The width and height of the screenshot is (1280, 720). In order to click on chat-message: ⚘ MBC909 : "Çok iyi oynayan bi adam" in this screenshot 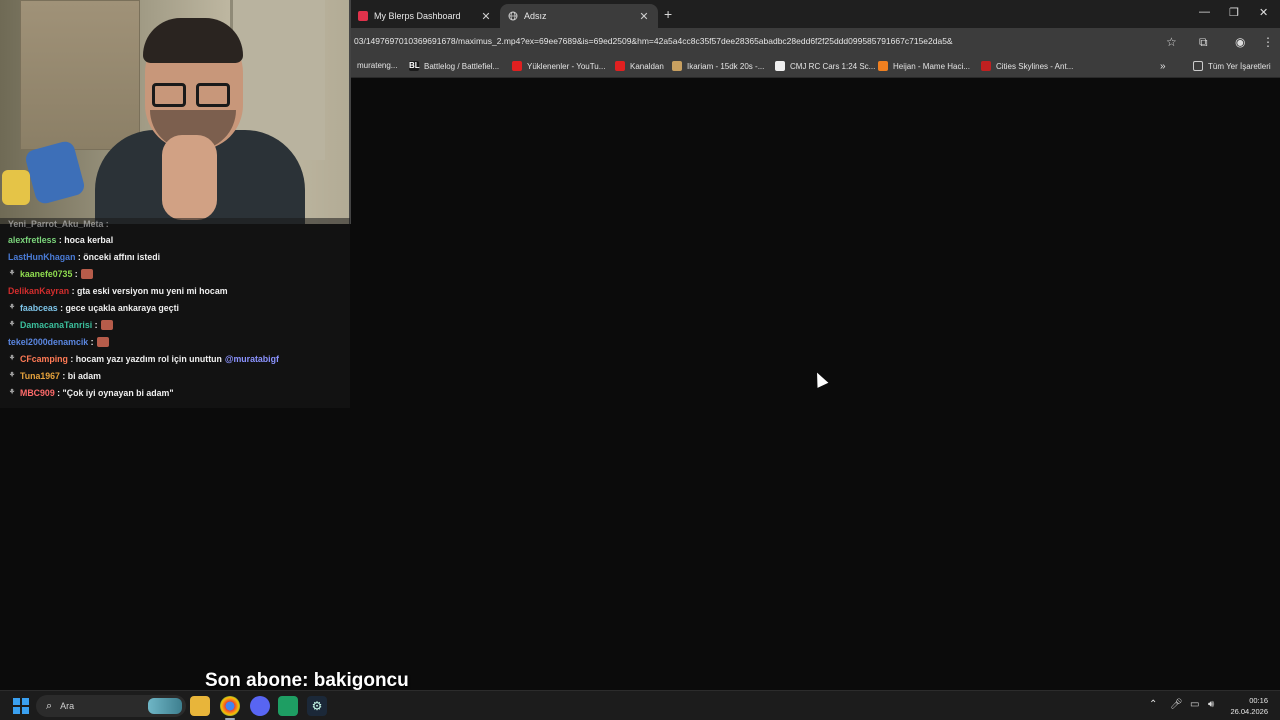, I will do `click(91, 393)`.